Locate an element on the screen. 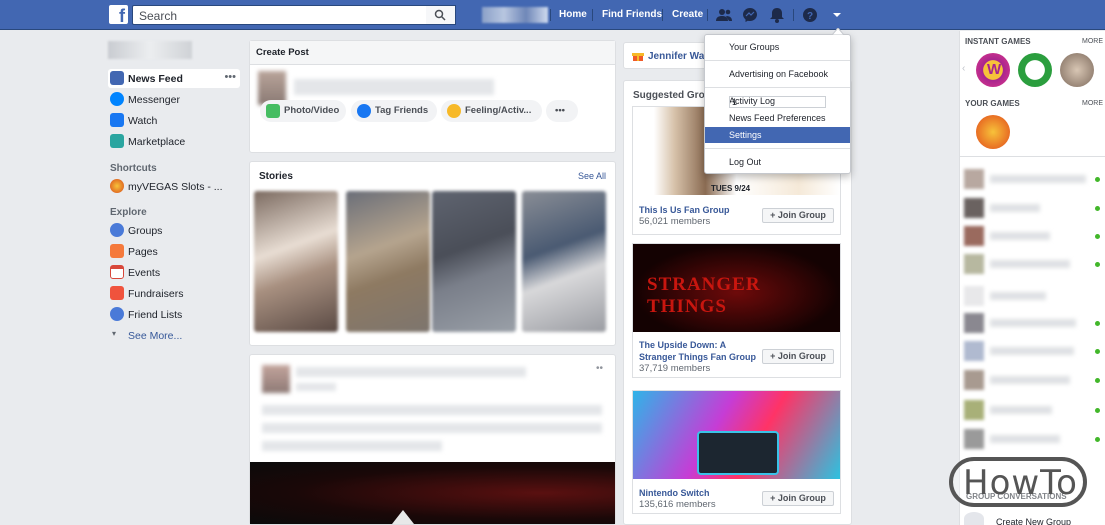  account-menu-chevron-down-icon is located at coordinates (837, 15).